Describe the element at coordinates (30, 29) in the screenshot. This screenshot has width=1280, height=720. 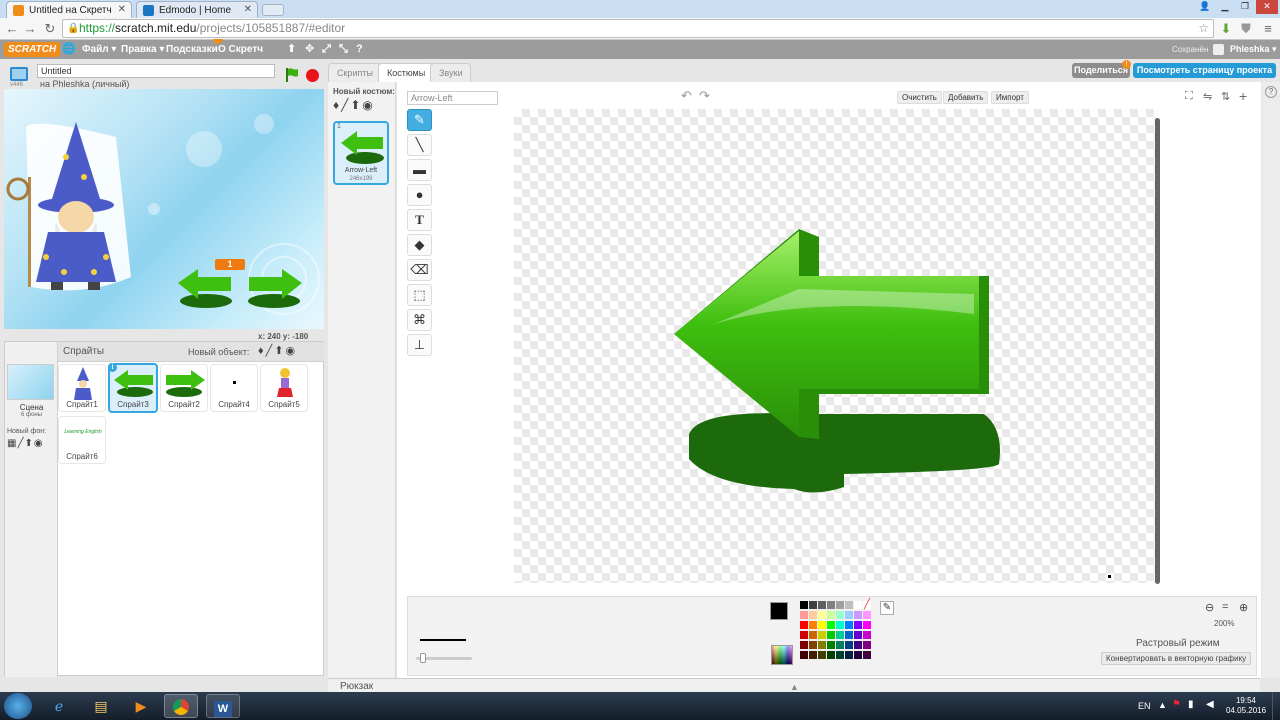
I see `forward-icon: →` at that location.